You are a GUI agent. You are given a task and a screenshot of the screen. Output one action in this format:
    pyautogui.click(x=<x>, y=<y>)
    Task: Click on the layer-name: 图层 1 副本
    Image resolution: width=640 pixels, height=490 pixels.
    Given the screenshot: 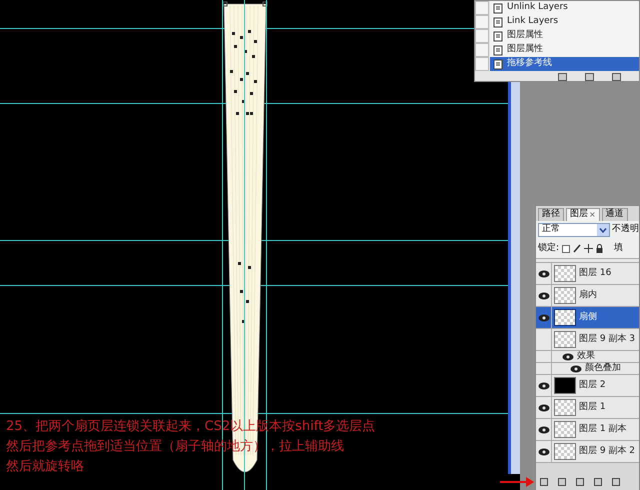 What is the action you would take?
    pyautogui.click(x=602, y=429)
    